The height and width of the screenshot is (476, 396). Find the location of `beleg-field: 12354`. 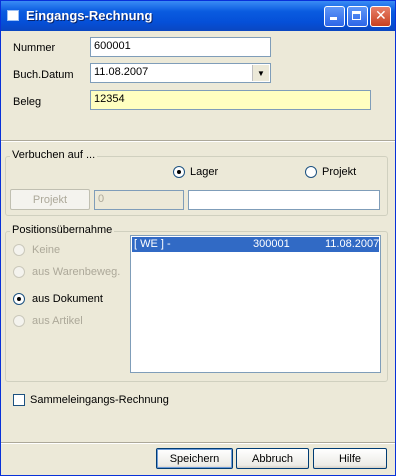

beleg-field: 12354 is located at coordinates (230, 100).